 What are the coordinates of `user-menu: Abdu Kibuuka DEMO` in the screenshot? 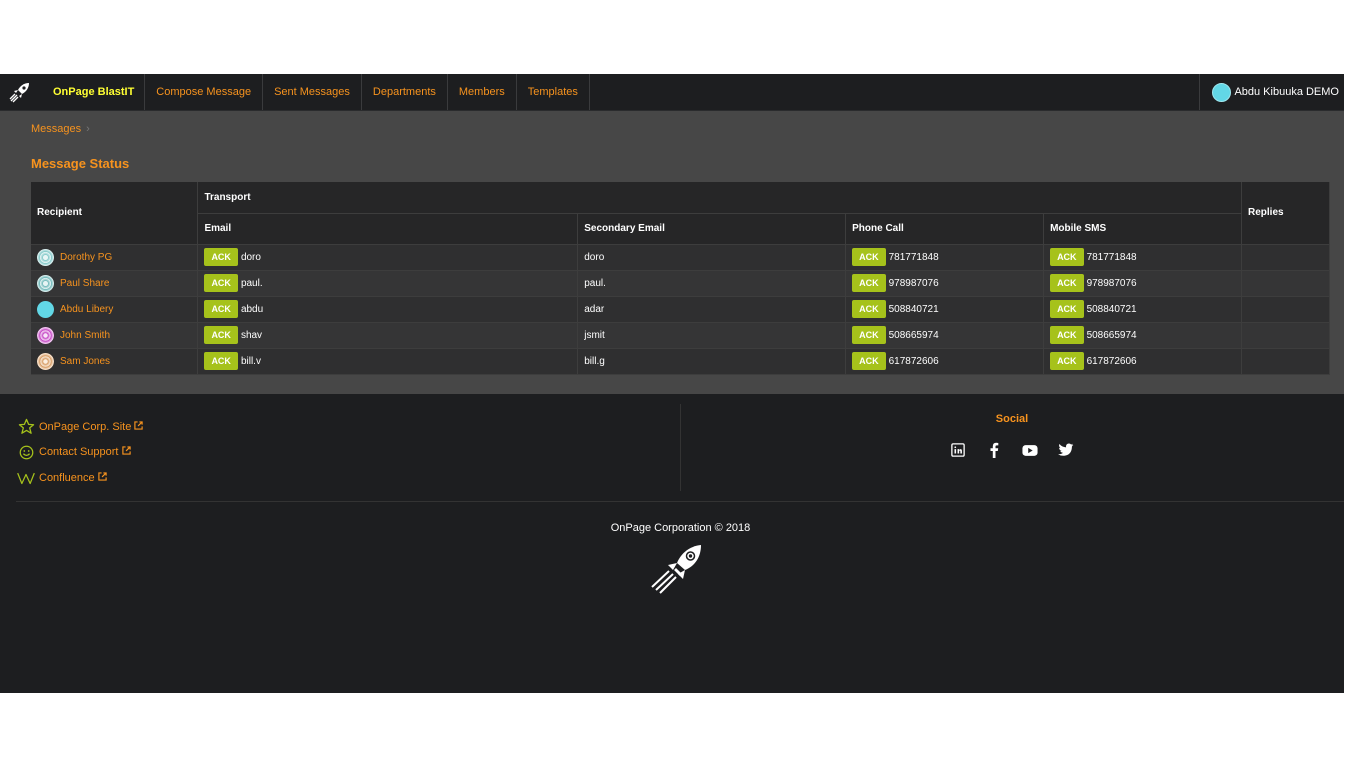 It's located at (1271, 92).